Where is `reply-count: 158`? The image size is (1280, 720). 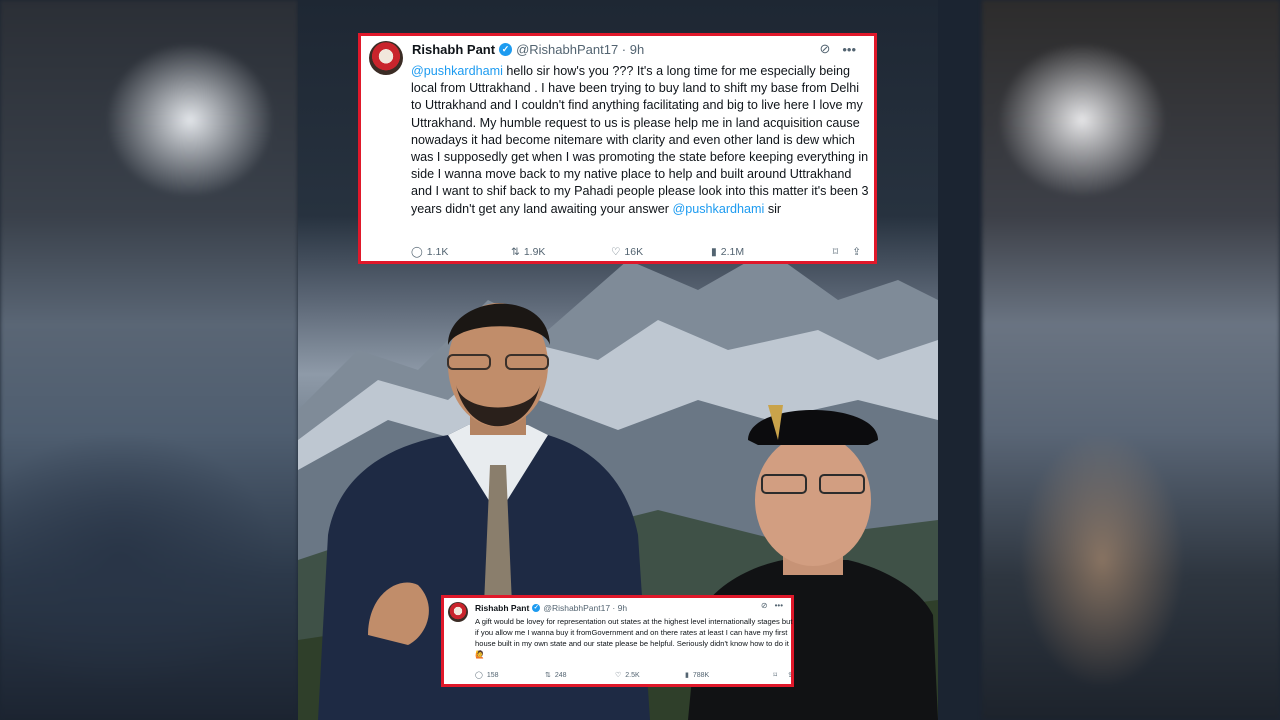 reply-count: 158 is located at coordinates (492, 675).